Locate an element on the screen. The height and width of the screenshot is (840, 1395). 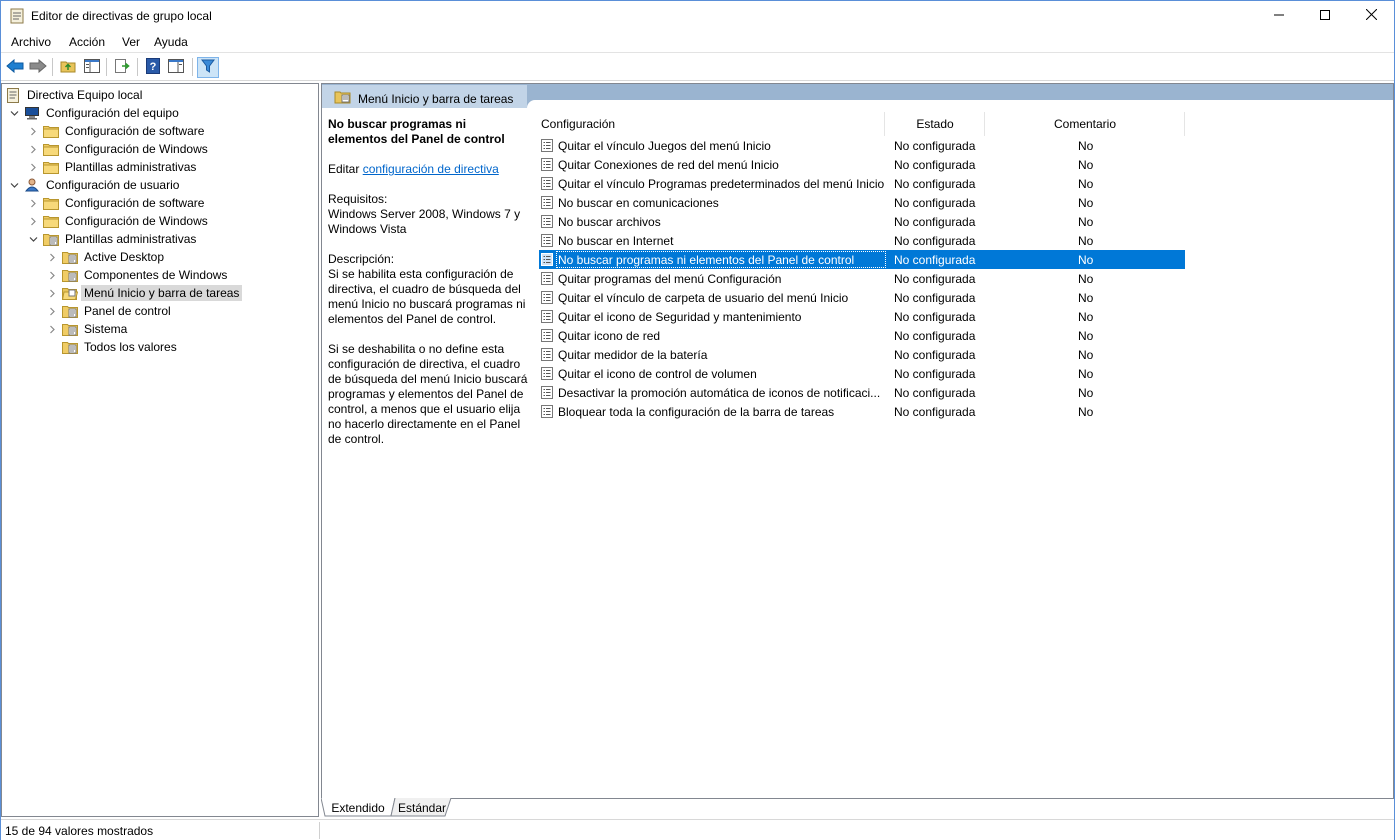
close-button is located at coordinates (1371, 16).